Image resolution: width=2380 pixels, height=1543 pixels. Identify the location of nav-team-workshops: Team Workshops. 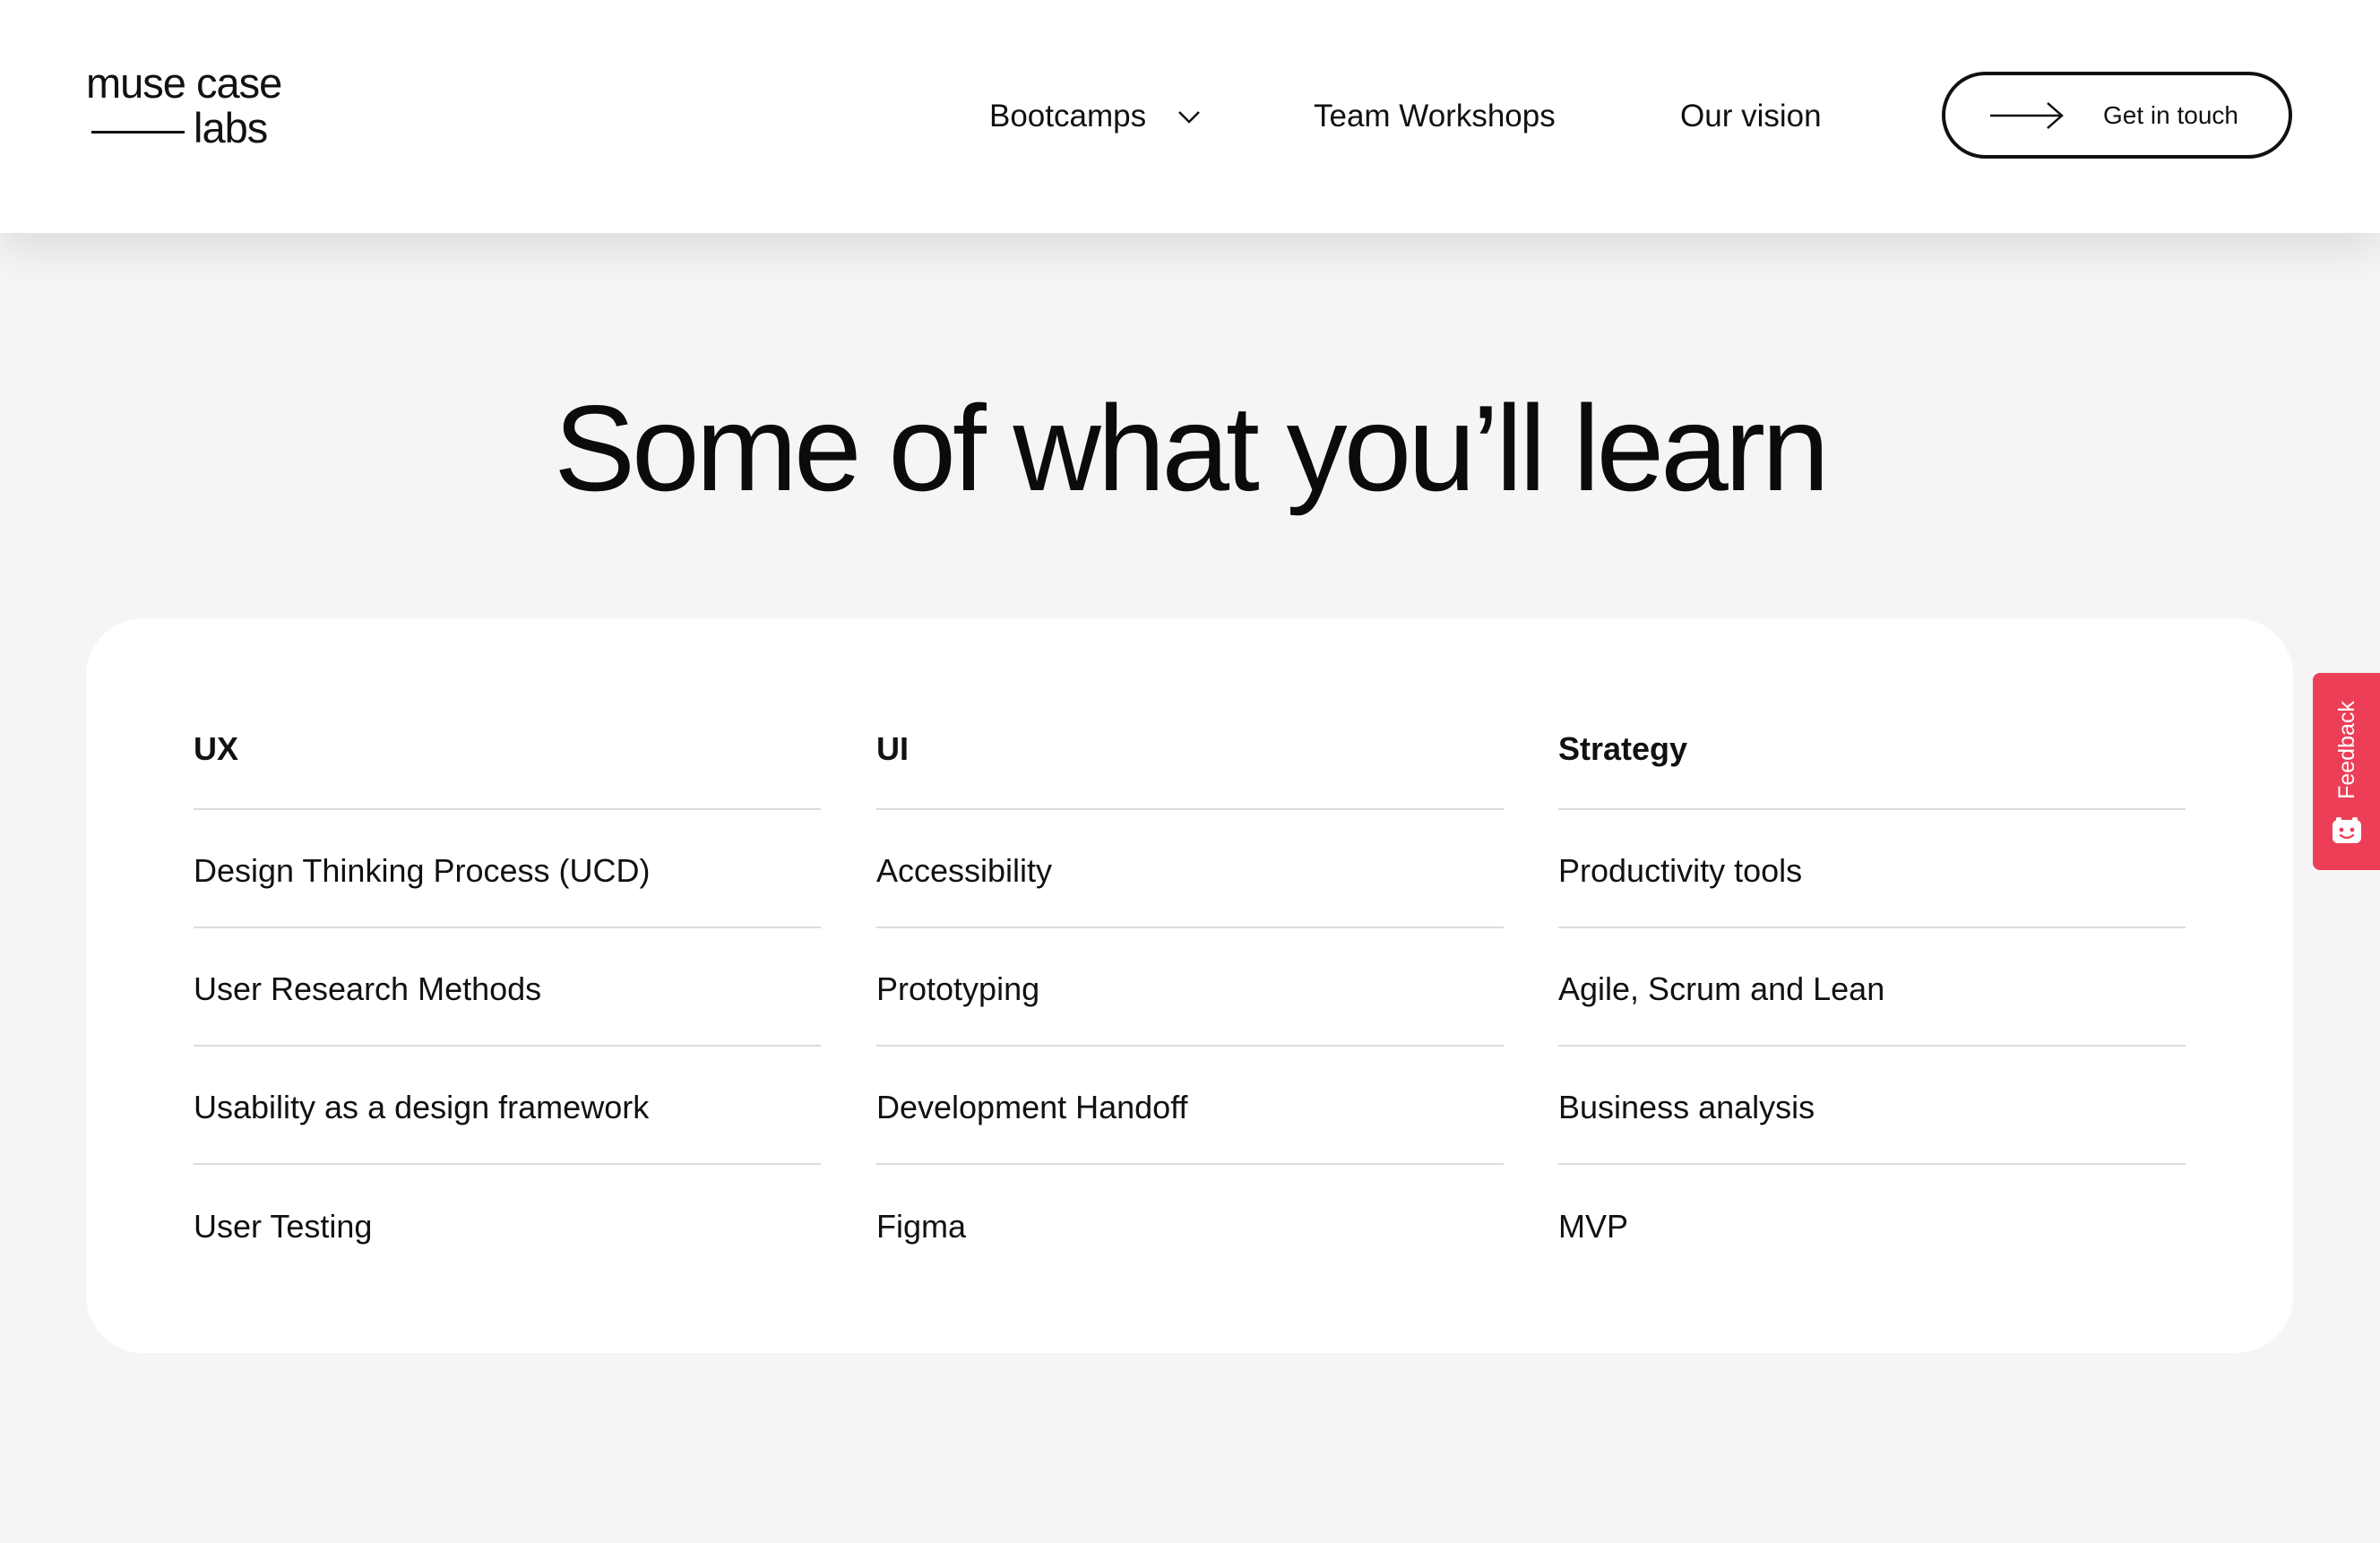
(1435, 117).